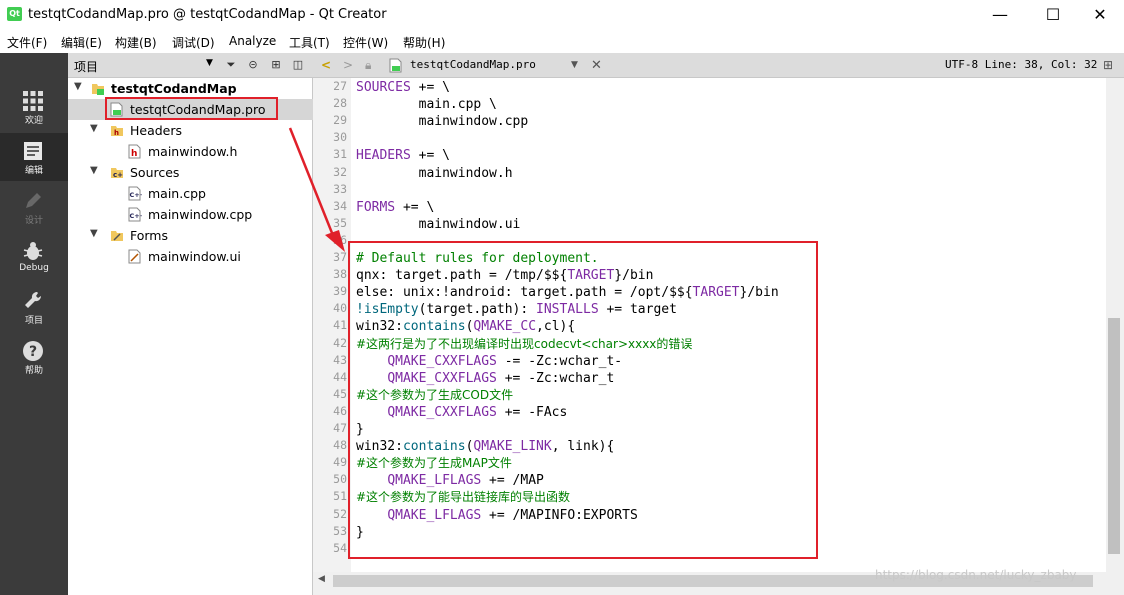 This screenshot has height=595, width=1124. What do you see at coordinates (368, 65) in the screenshot?
I see `lock-icon: 🔒︎` at bounding box center [368, 65].